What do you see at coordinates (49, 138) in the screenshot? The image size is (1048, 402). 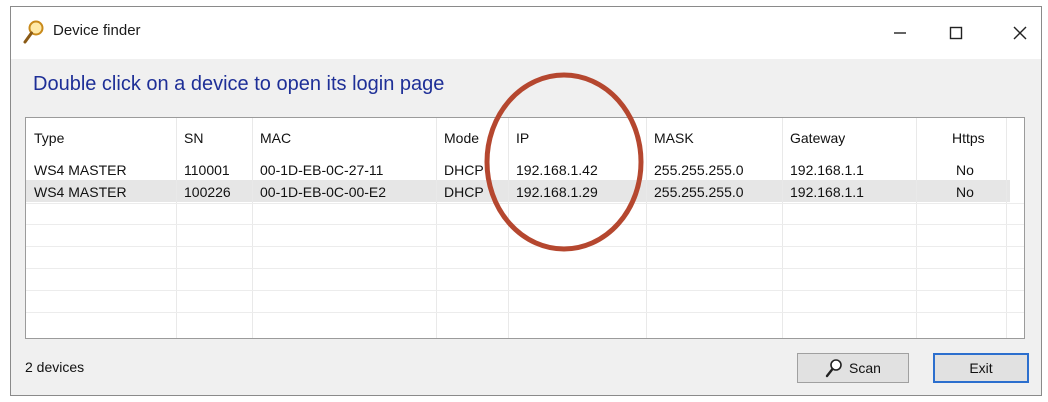 I see `column-header-type: Type` at bounding box center [49, 138].